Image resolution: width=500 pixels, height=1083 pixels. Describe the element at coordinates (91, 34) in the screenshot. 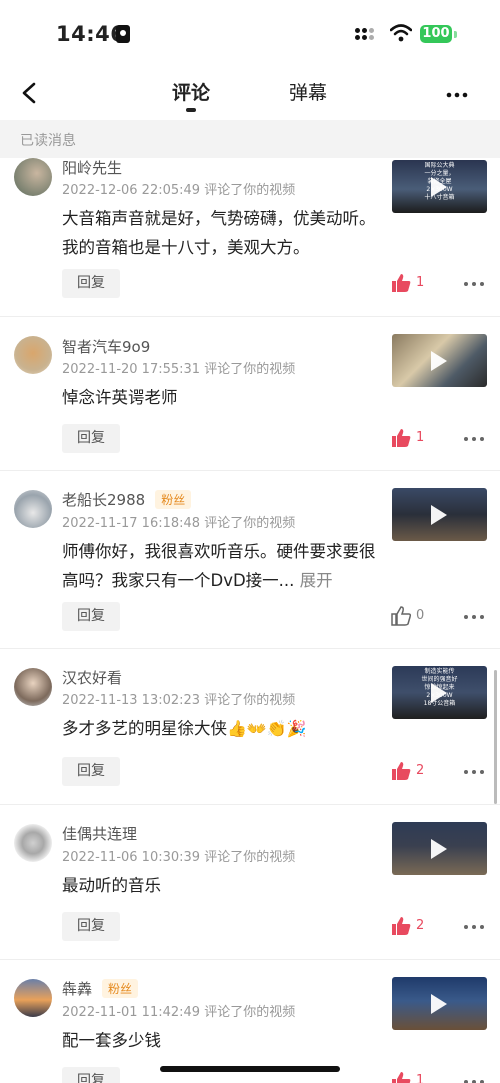

I see `status-time: 14:46` at that location.